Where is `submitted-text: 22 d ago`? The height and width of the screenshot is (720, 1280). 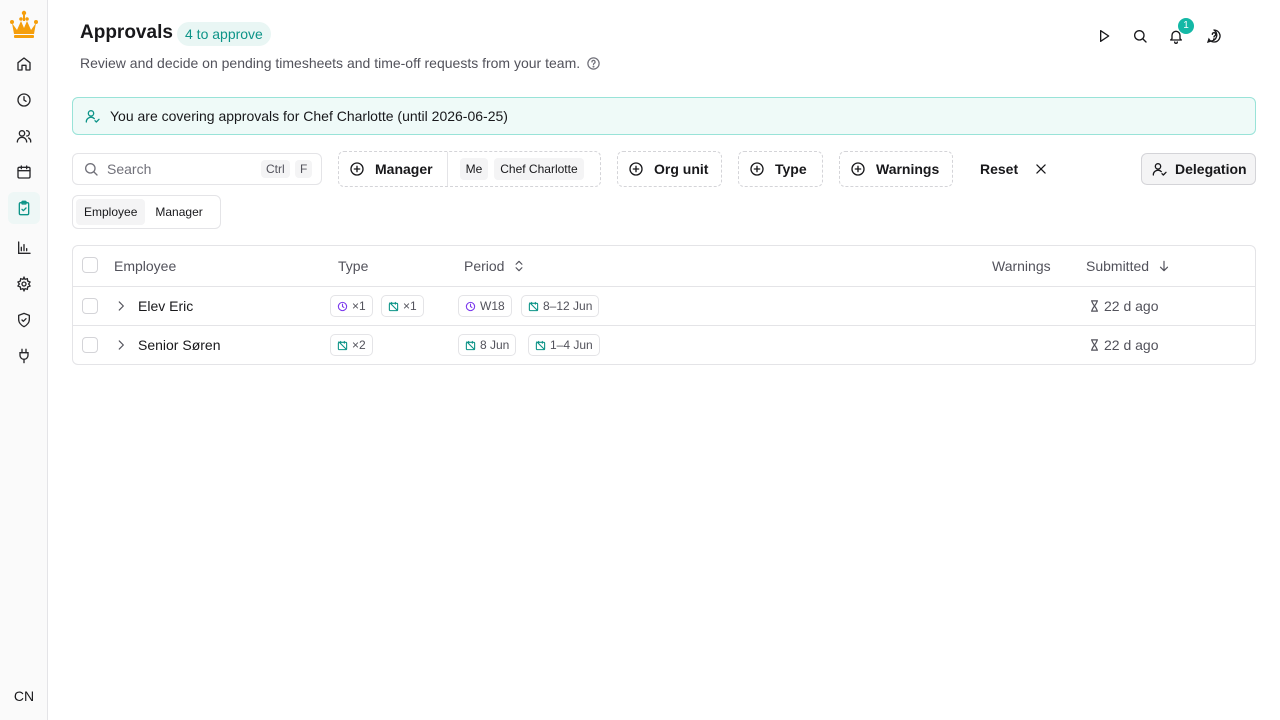
submitted-text: 22 d ago is located at coordinates (1131, 306).